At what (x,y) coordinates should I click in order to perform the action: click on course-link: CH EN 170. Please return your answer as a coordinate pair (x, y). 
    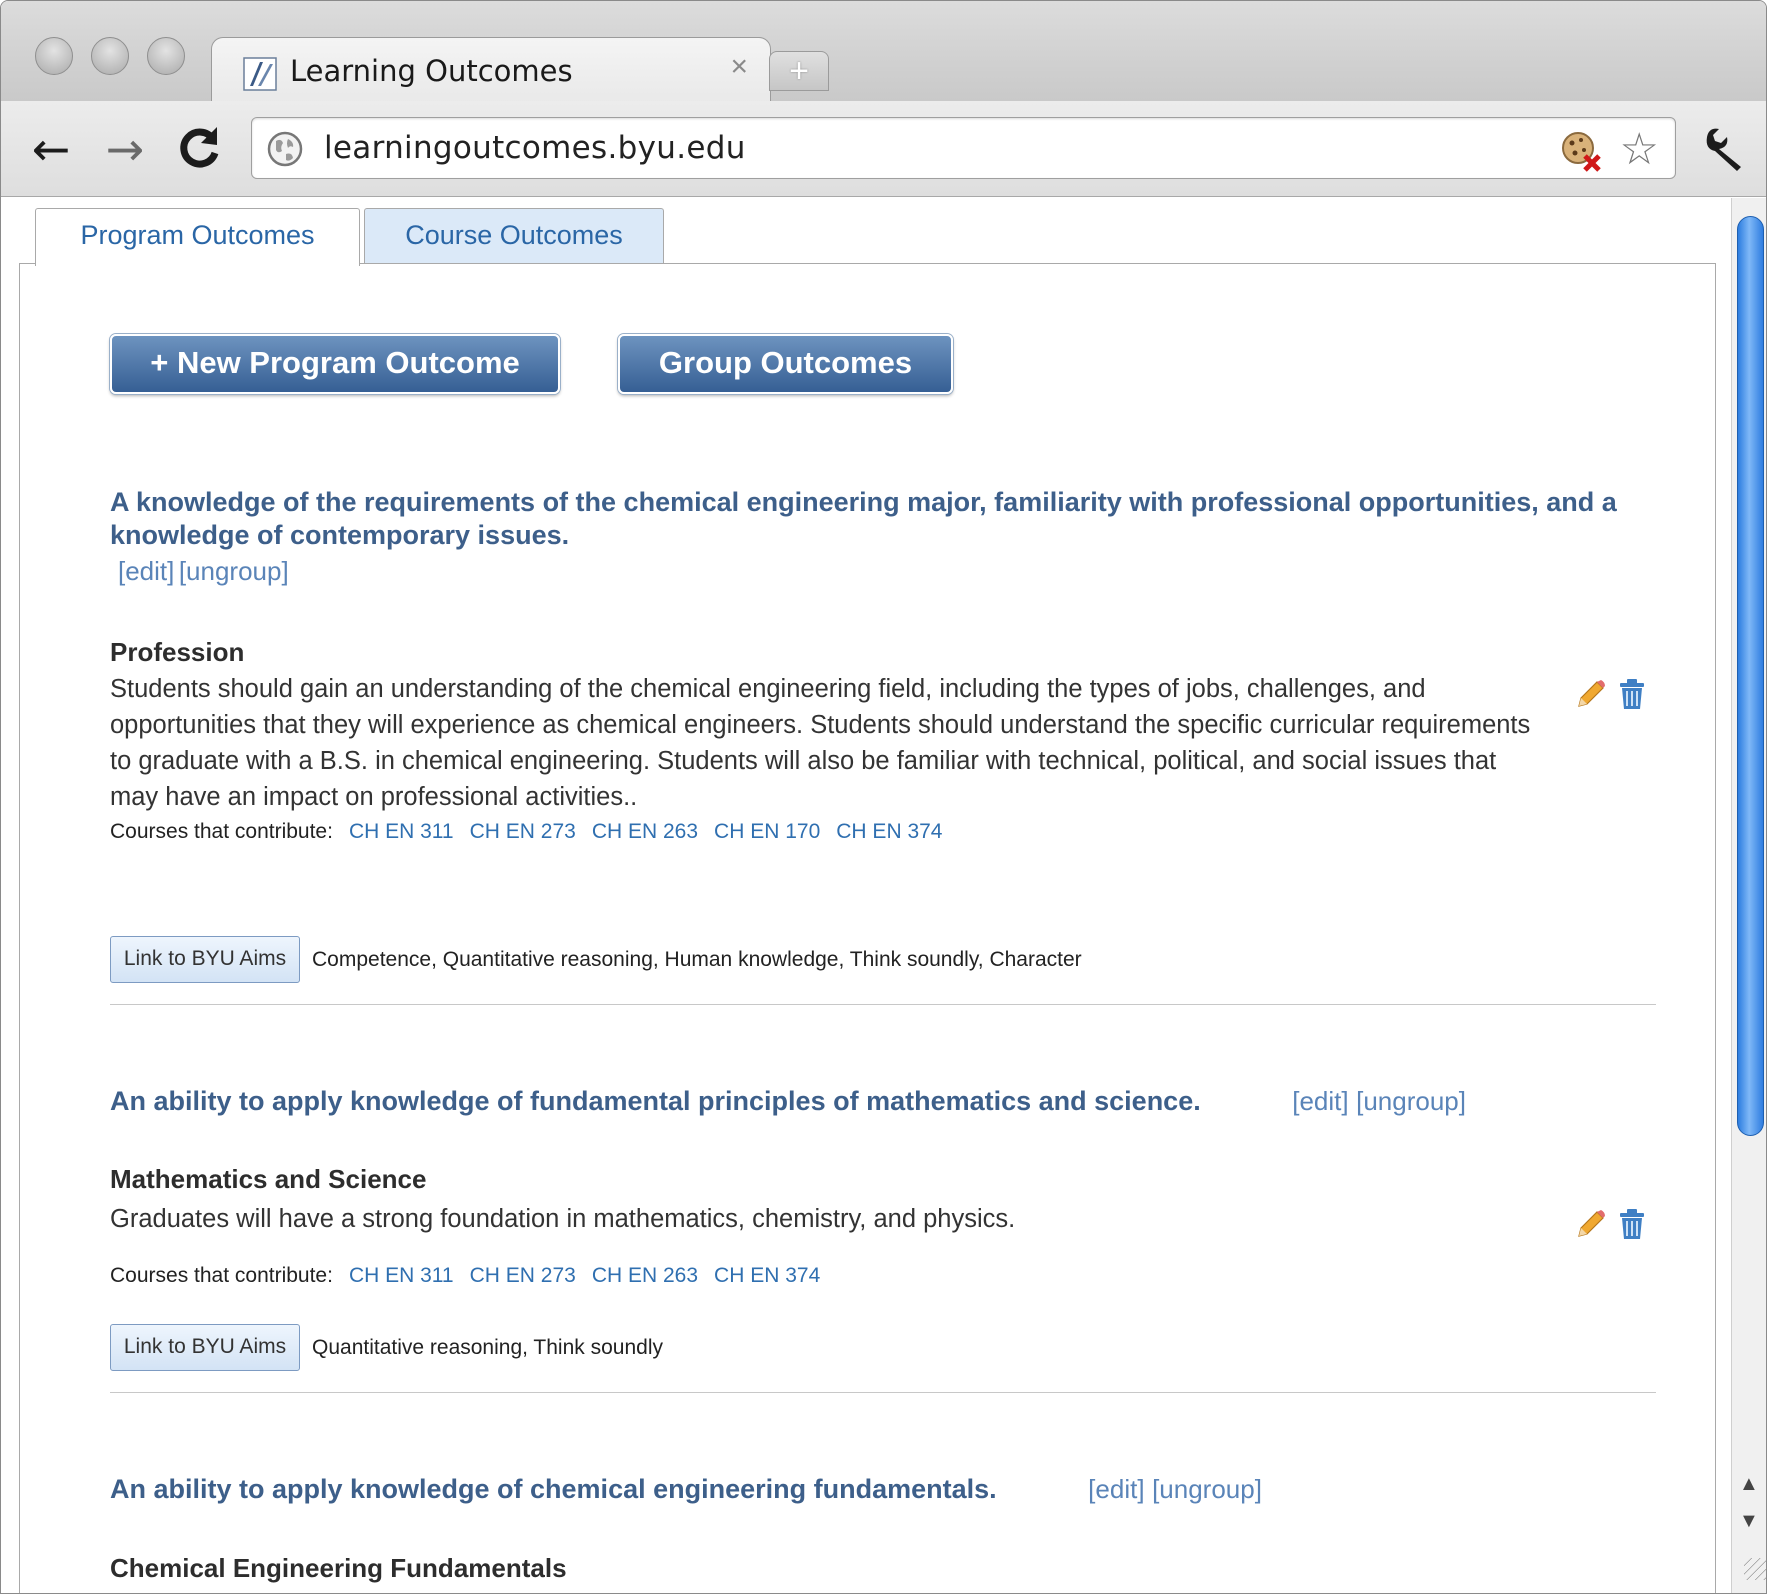
    Looking at the image, I should click on (767, 831).